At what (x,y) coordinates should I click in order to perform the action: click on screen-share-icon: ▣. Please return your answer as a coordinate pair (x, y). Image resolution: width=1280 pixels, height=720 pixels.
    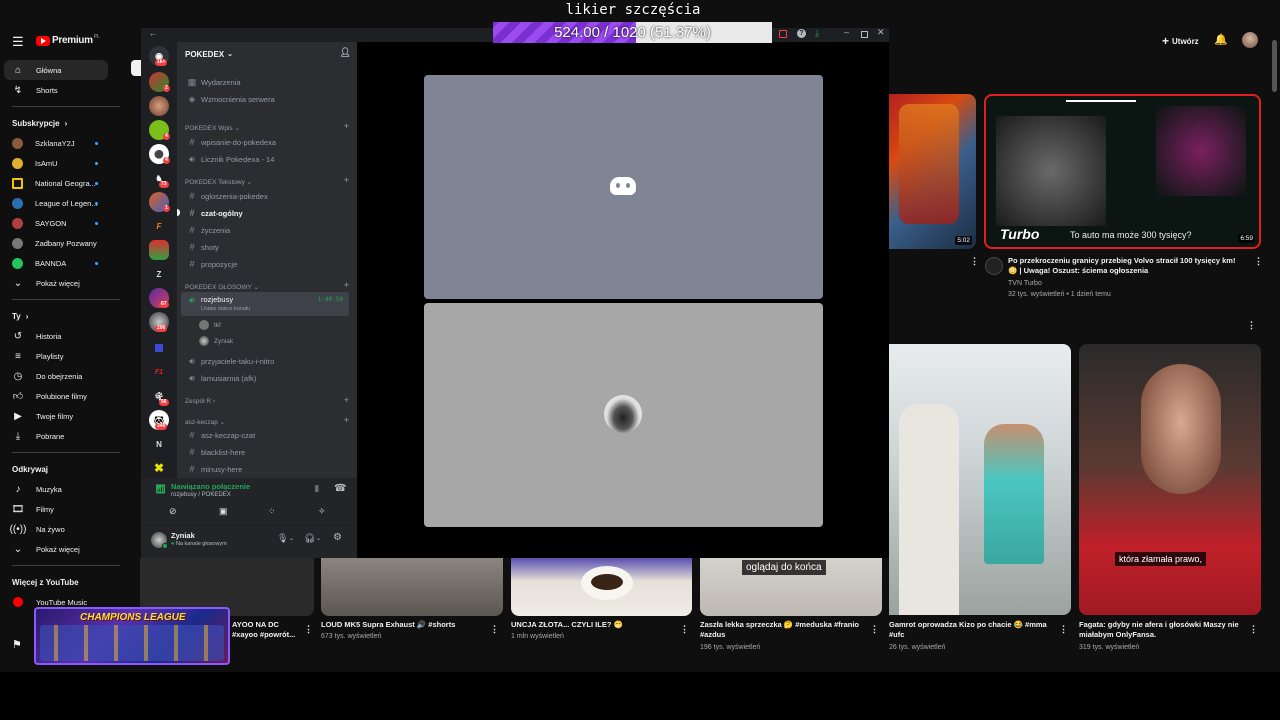
    Looking at the image, I should click on (223, 511).